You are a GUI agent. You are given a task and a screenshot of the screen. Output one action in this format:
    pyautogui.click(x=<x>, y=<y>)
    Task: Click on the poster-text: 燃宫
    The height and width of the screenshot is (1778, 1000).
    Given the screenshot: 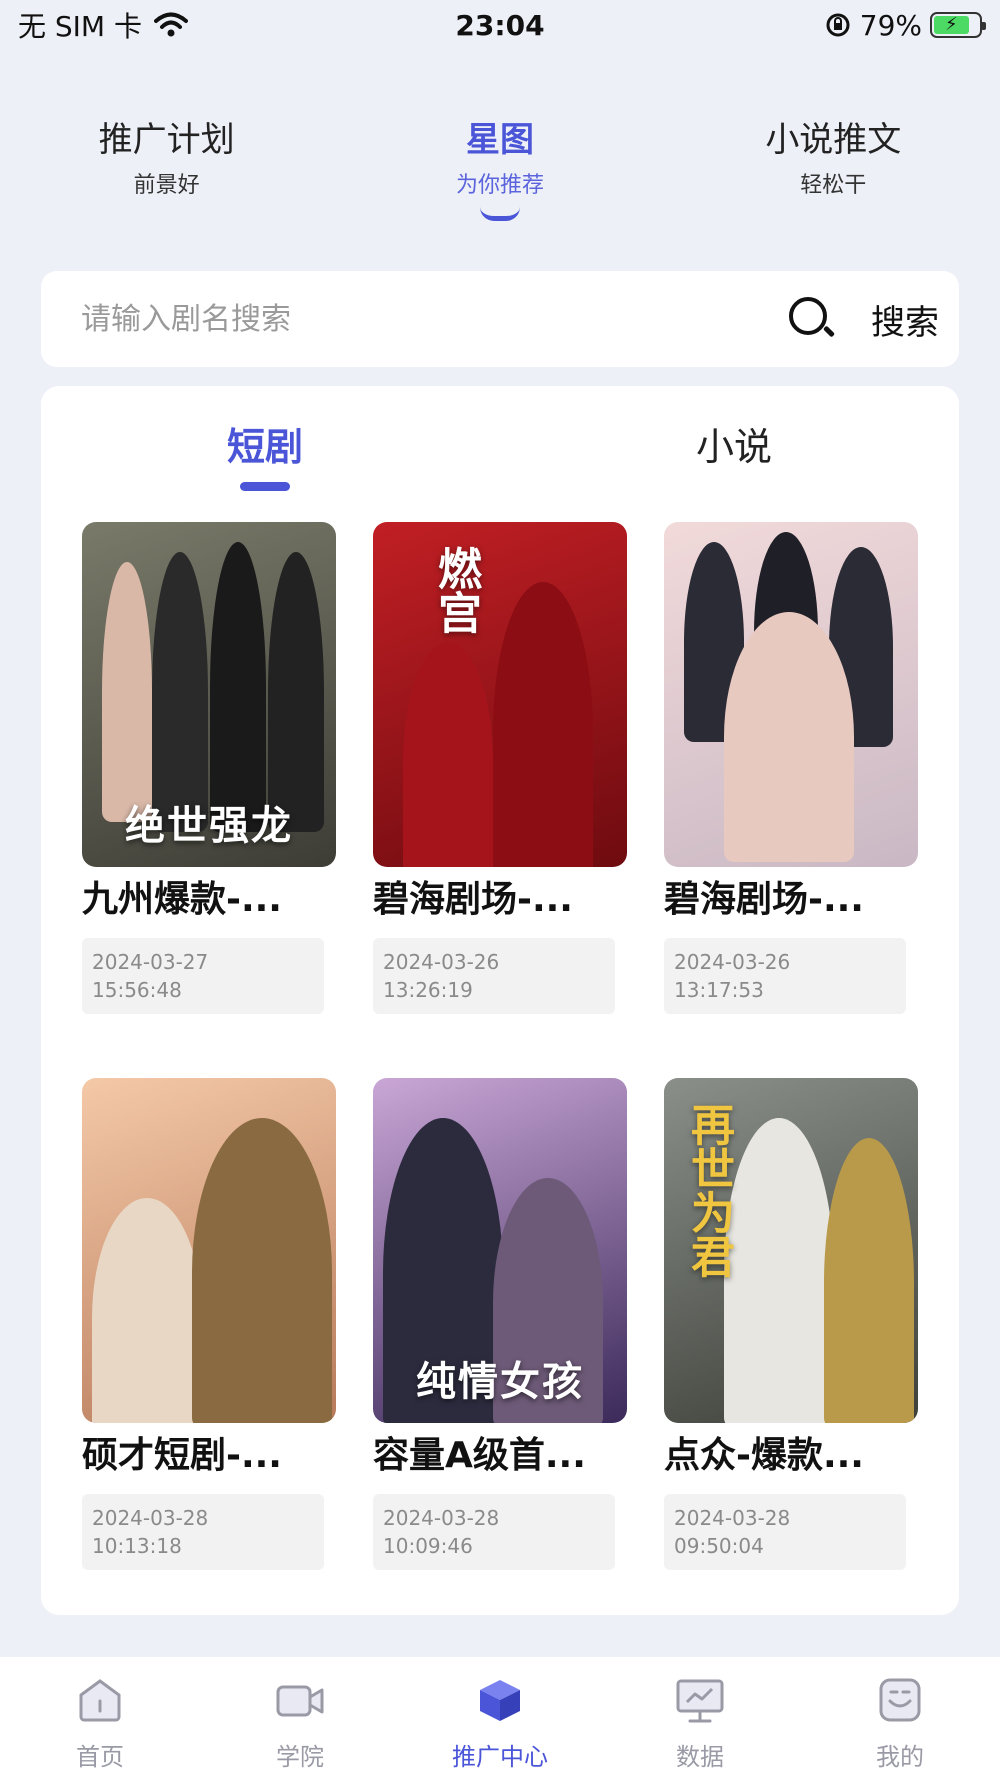 What is the action you would take?
    pyautogui.click(x=455, y=590)
    